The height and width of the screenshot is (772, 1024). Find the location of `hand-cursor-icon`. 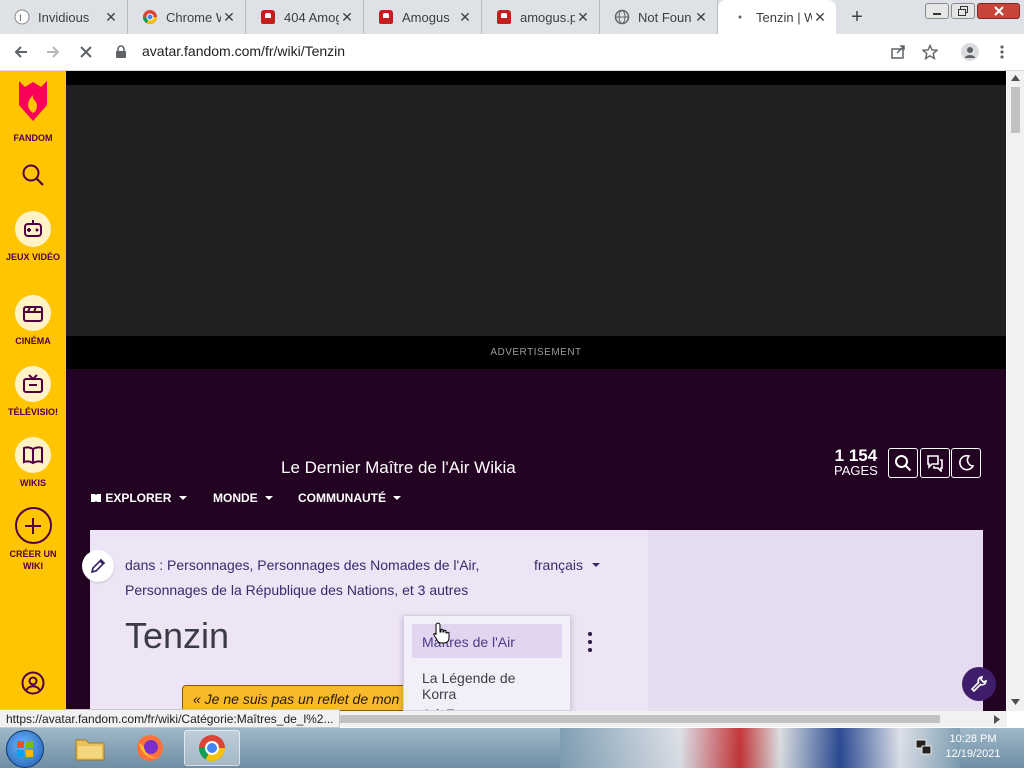

hand-cursor-icon is located at coordinates (441, 633).